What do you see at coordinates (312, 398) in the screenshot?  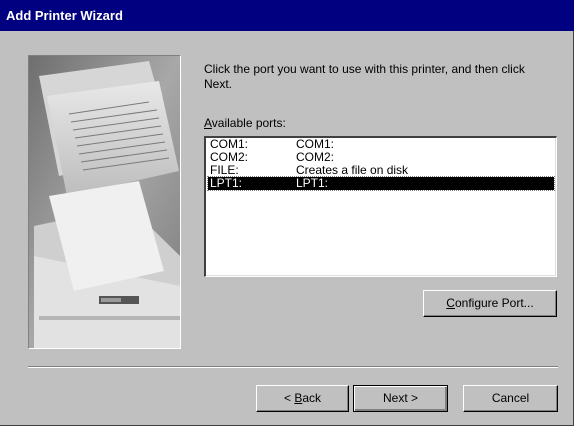 I see `back-label: ack` at bounding box center [312, 398].